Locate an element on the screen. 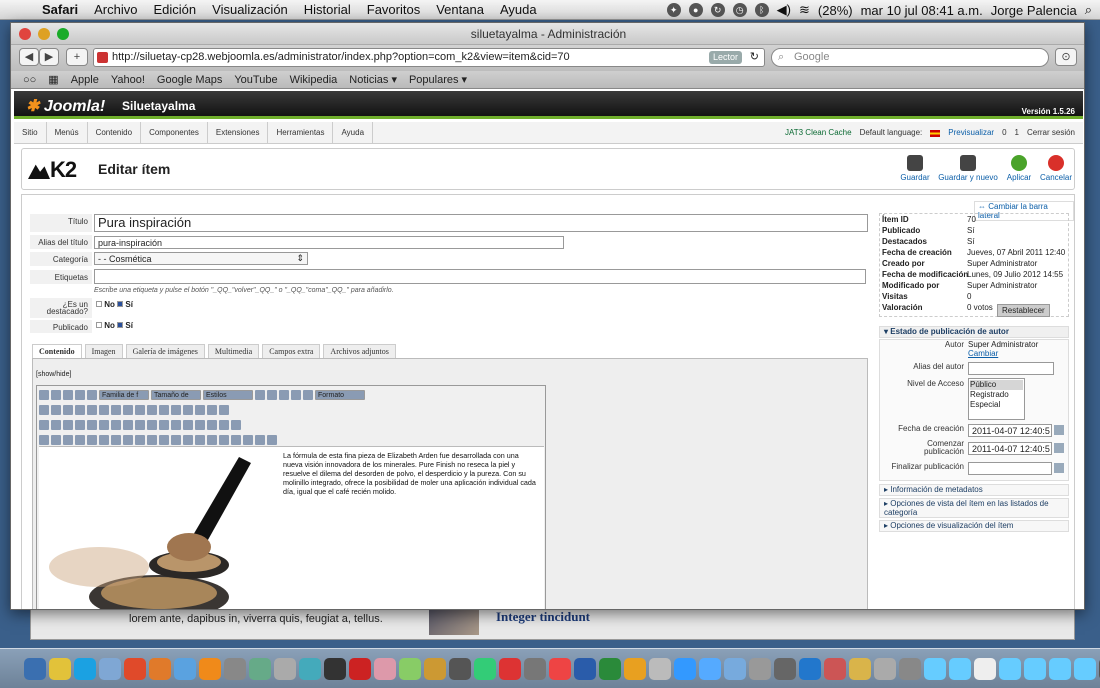 This screenshot has height=688, width=1100. published-yes-radio is located at coordinates (120, 325).